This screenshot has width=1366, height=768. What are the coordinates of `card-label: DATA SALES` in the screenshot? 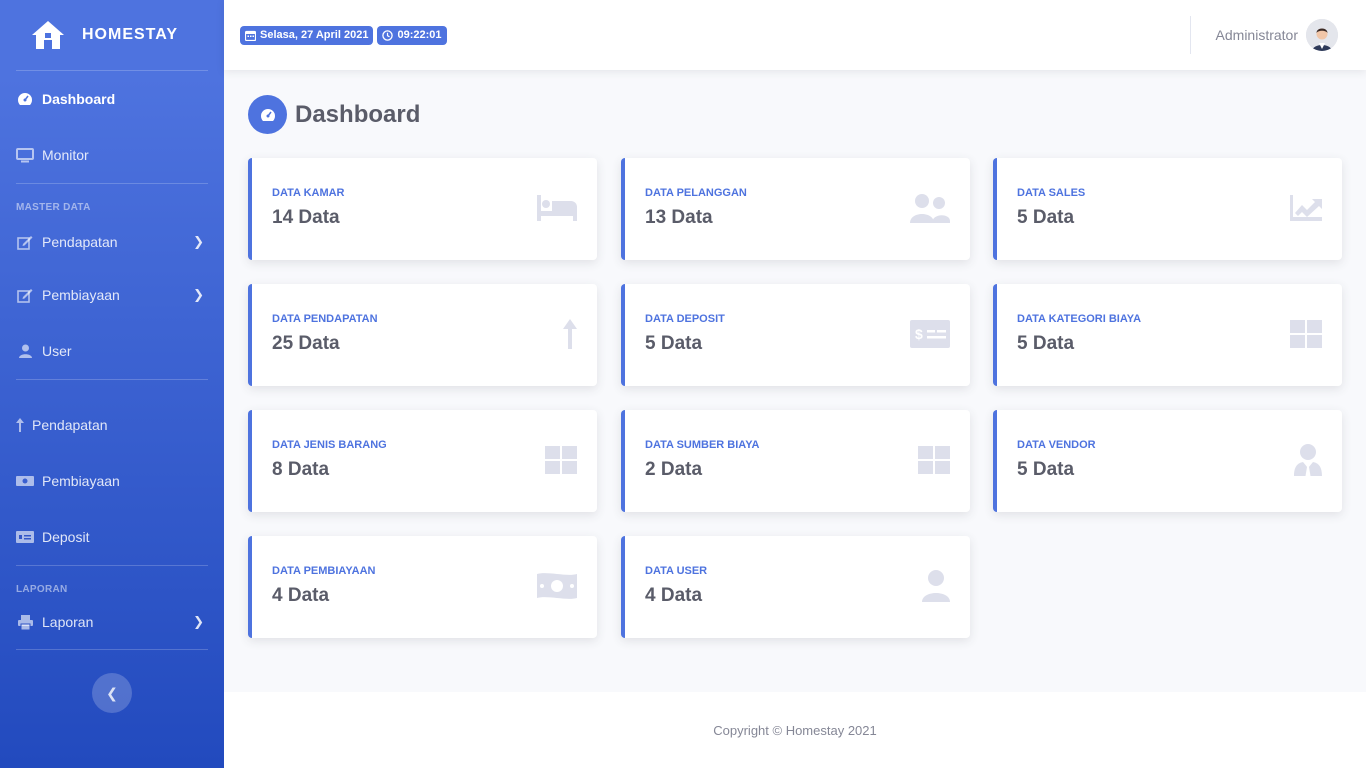 It's located at (1051, 193).